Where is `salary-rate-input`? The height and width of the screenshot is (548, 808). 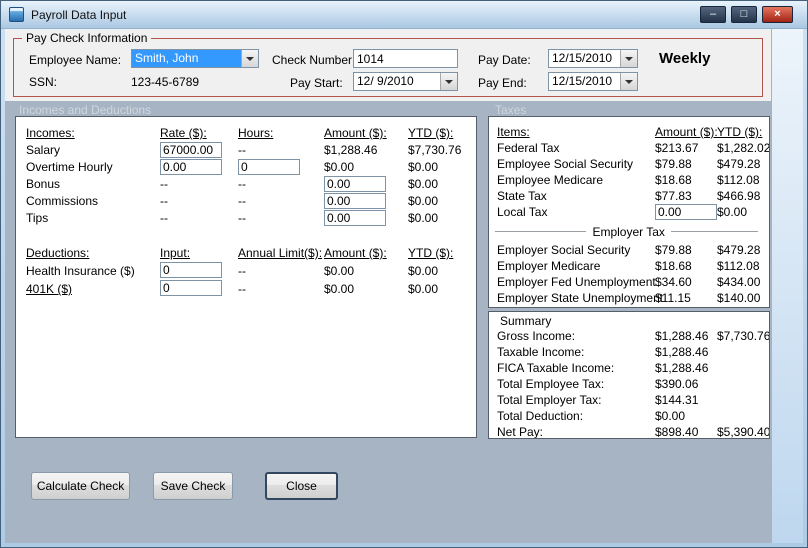
salary-rate-input is located at coordinates (191, 150).